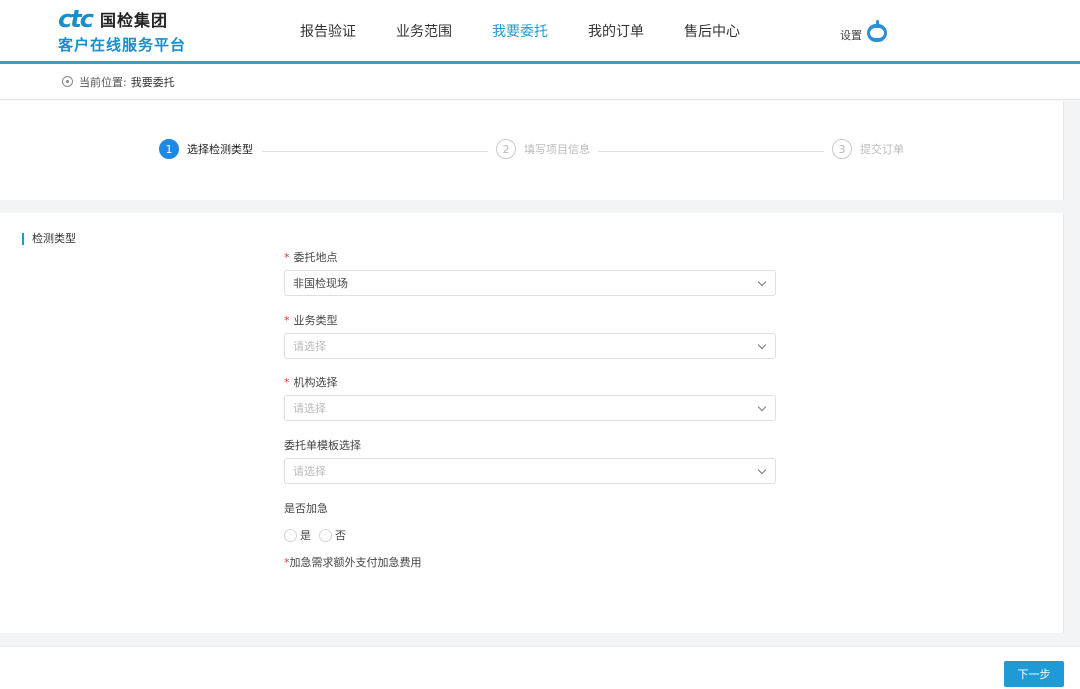  What do you see at coordinates (851, 35) in the screenshot?
I see `settings-label: 设置` at bounding box center [851, 35].